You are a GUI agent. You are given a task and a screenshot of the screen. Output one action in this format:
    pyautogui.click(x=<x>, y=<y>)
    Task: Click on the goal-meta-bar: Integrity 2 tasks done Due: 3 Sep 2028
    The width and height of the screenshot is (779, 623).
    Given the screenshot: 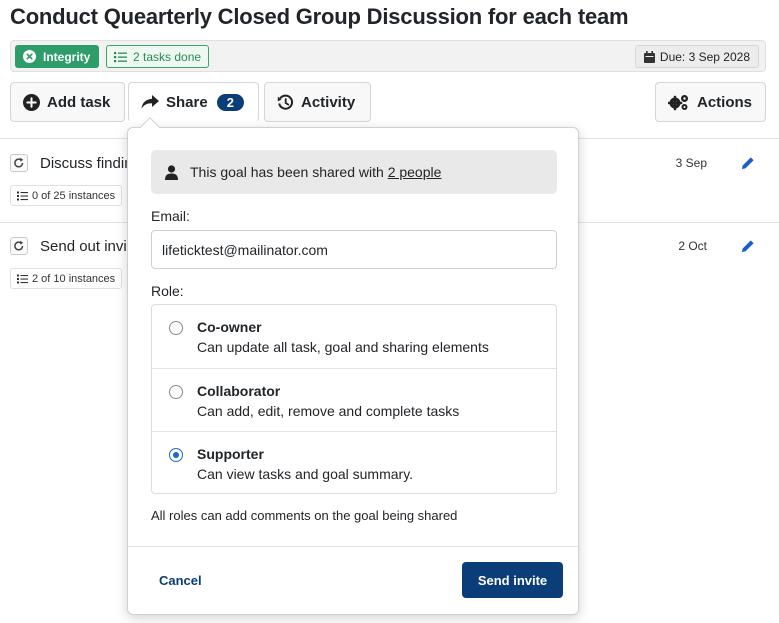 What is the action you would take?
    pyautogui.click(x=388, y=56)
    